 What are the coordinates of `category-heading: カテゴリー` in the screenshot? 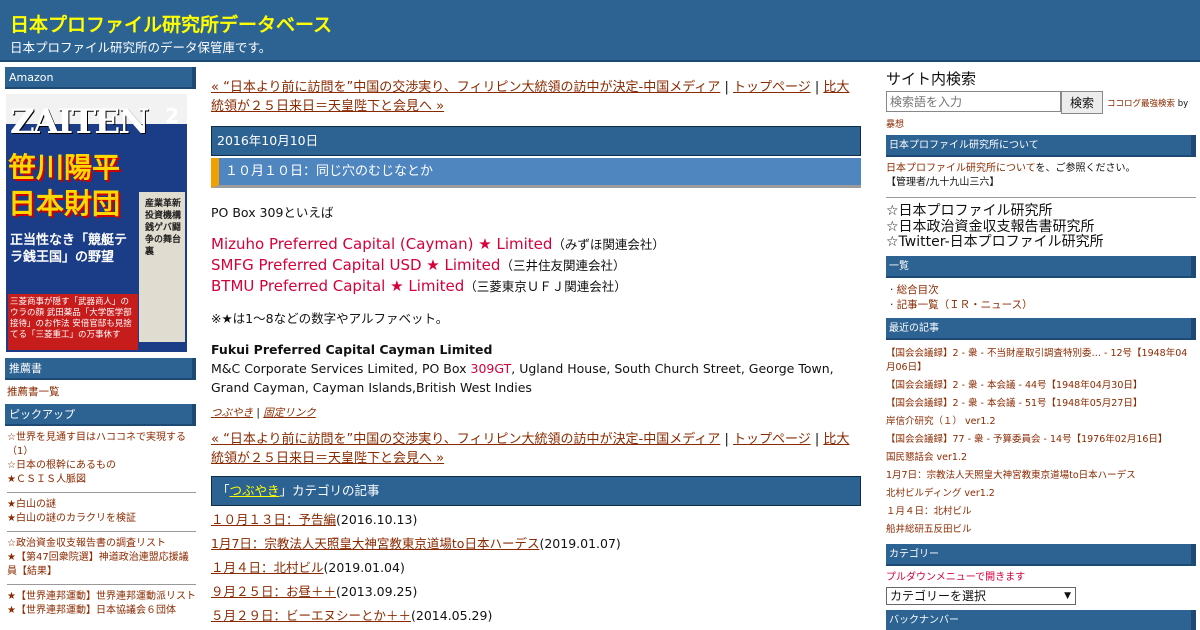 It's located at (1041, 554).